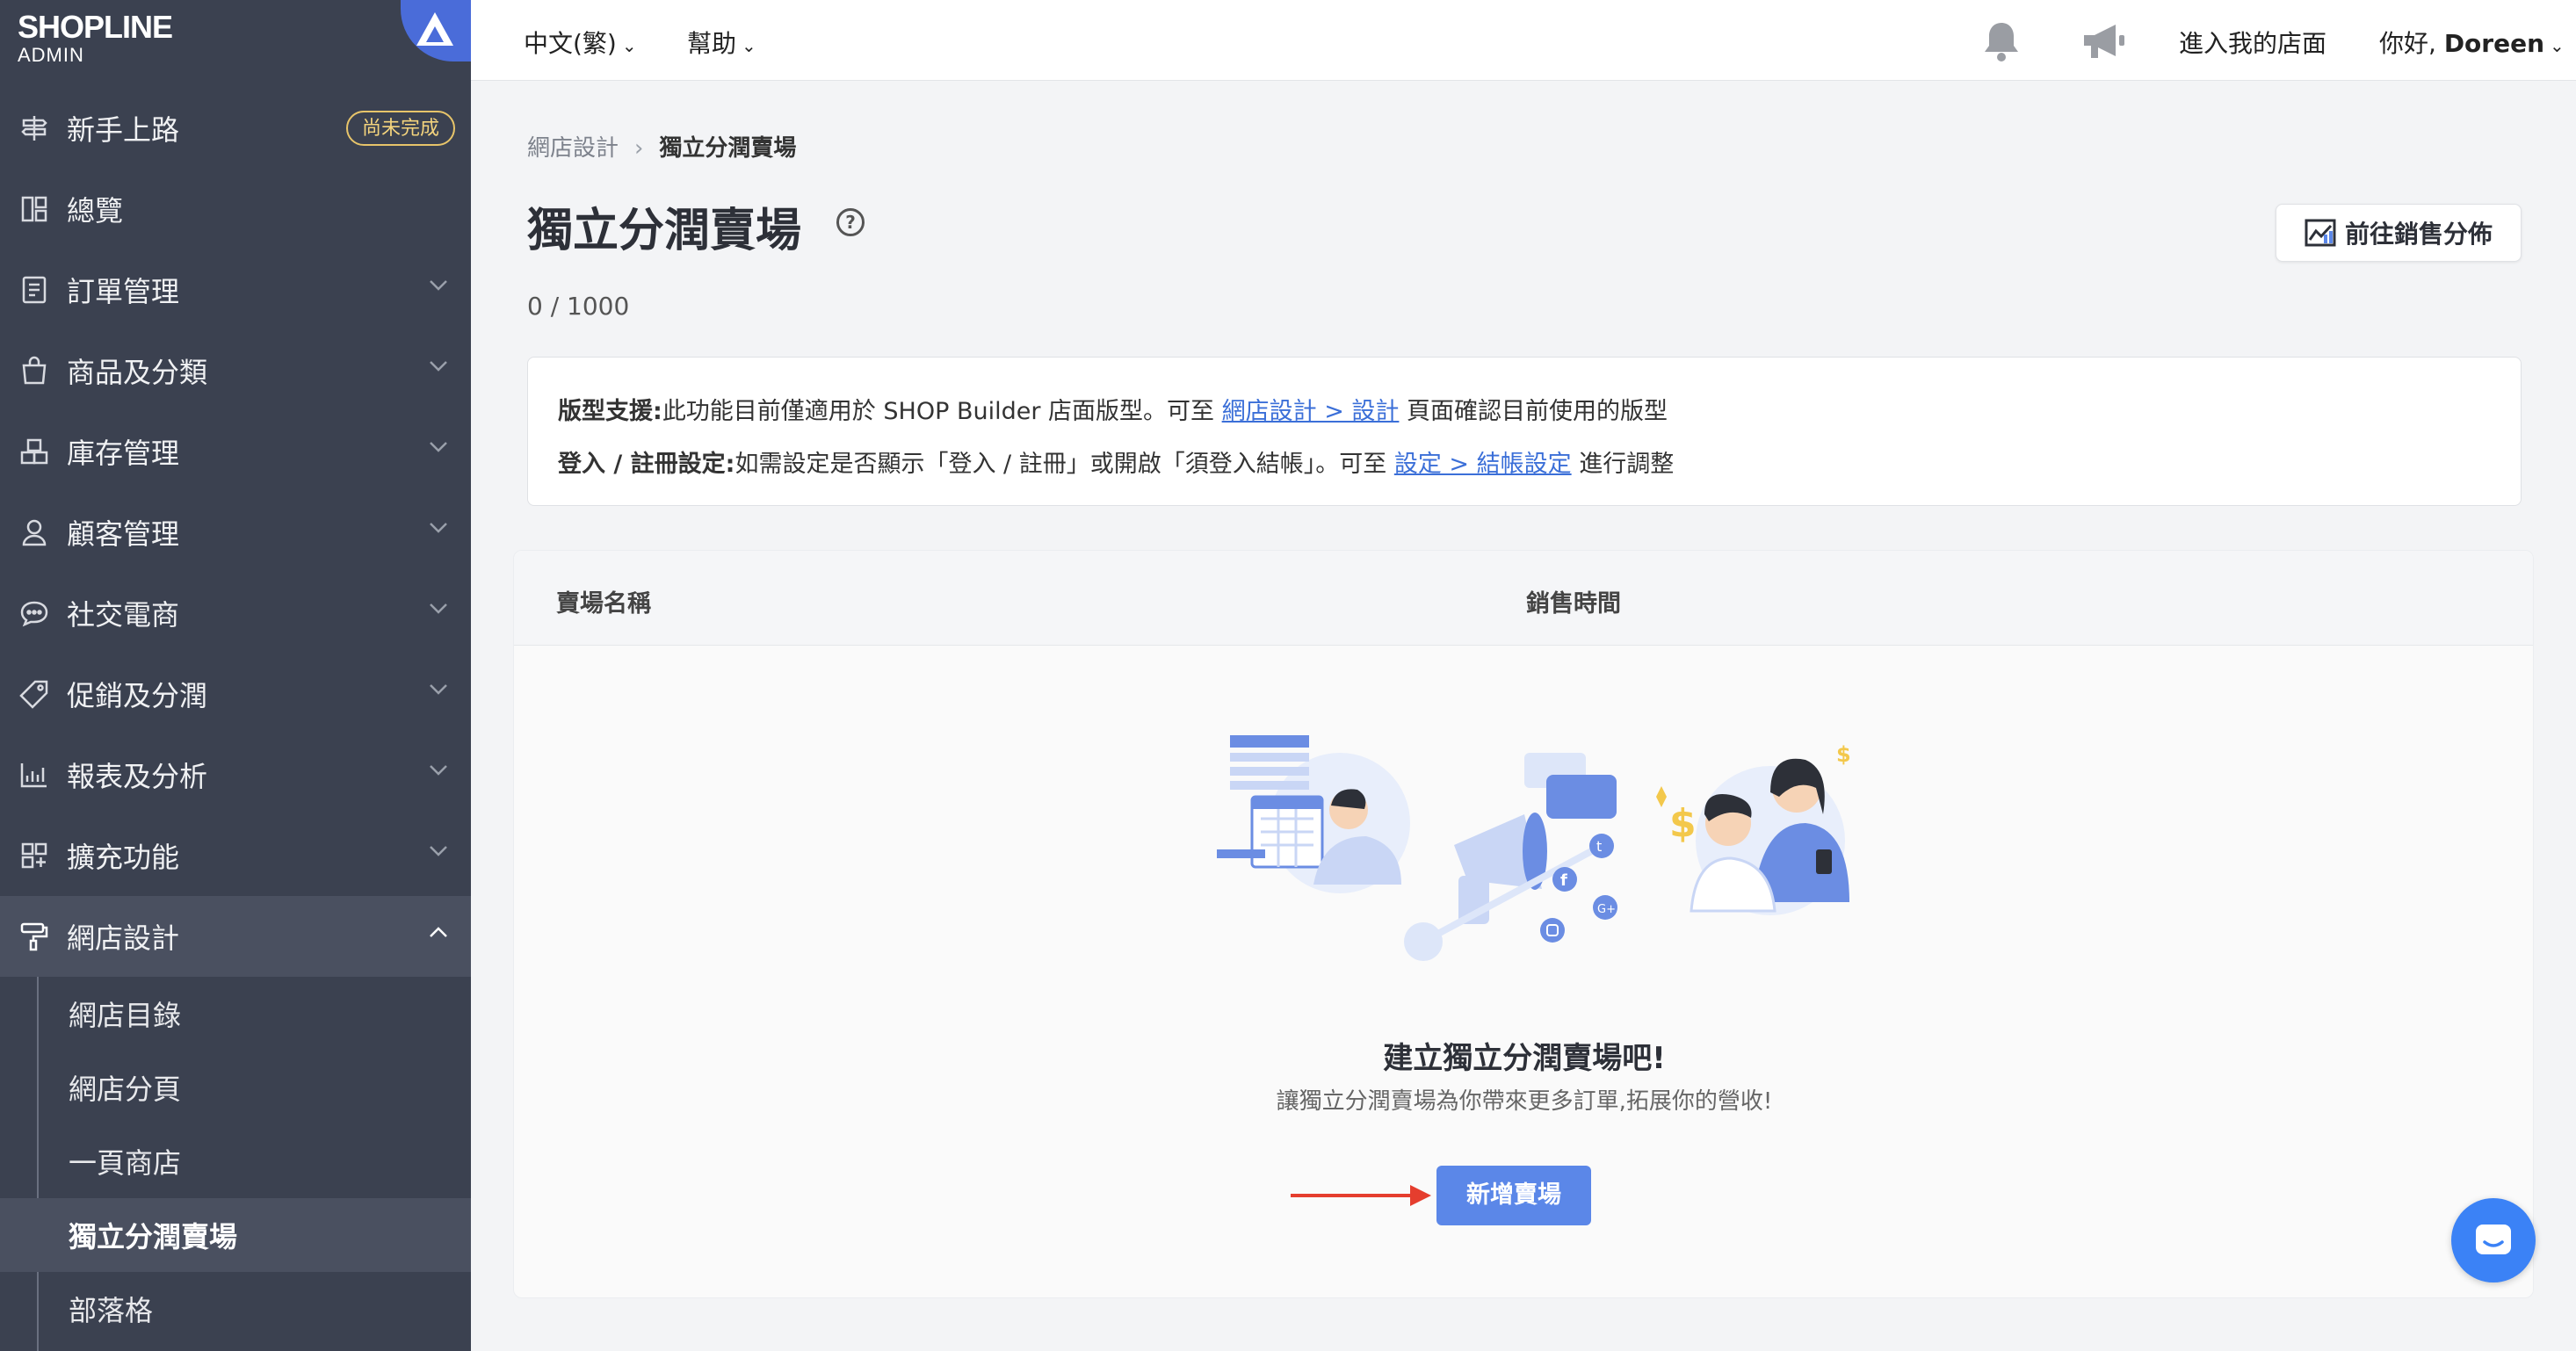  I want to click on enter-store-link: 進入我的店面, so click(2252, 42).